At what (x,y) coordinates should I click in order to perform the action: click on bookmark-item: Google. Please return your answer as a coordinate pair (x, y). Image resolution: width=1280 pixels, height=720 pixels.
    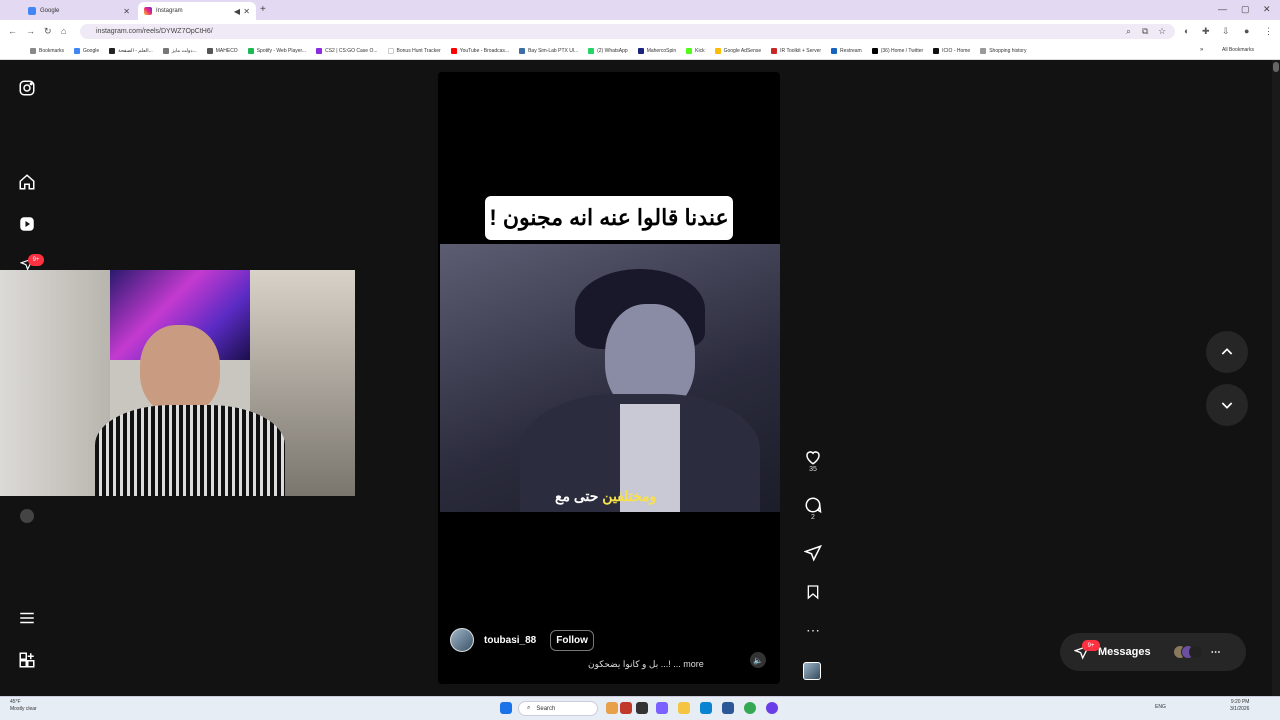
    Looking at the image, I should click on (86, 50).